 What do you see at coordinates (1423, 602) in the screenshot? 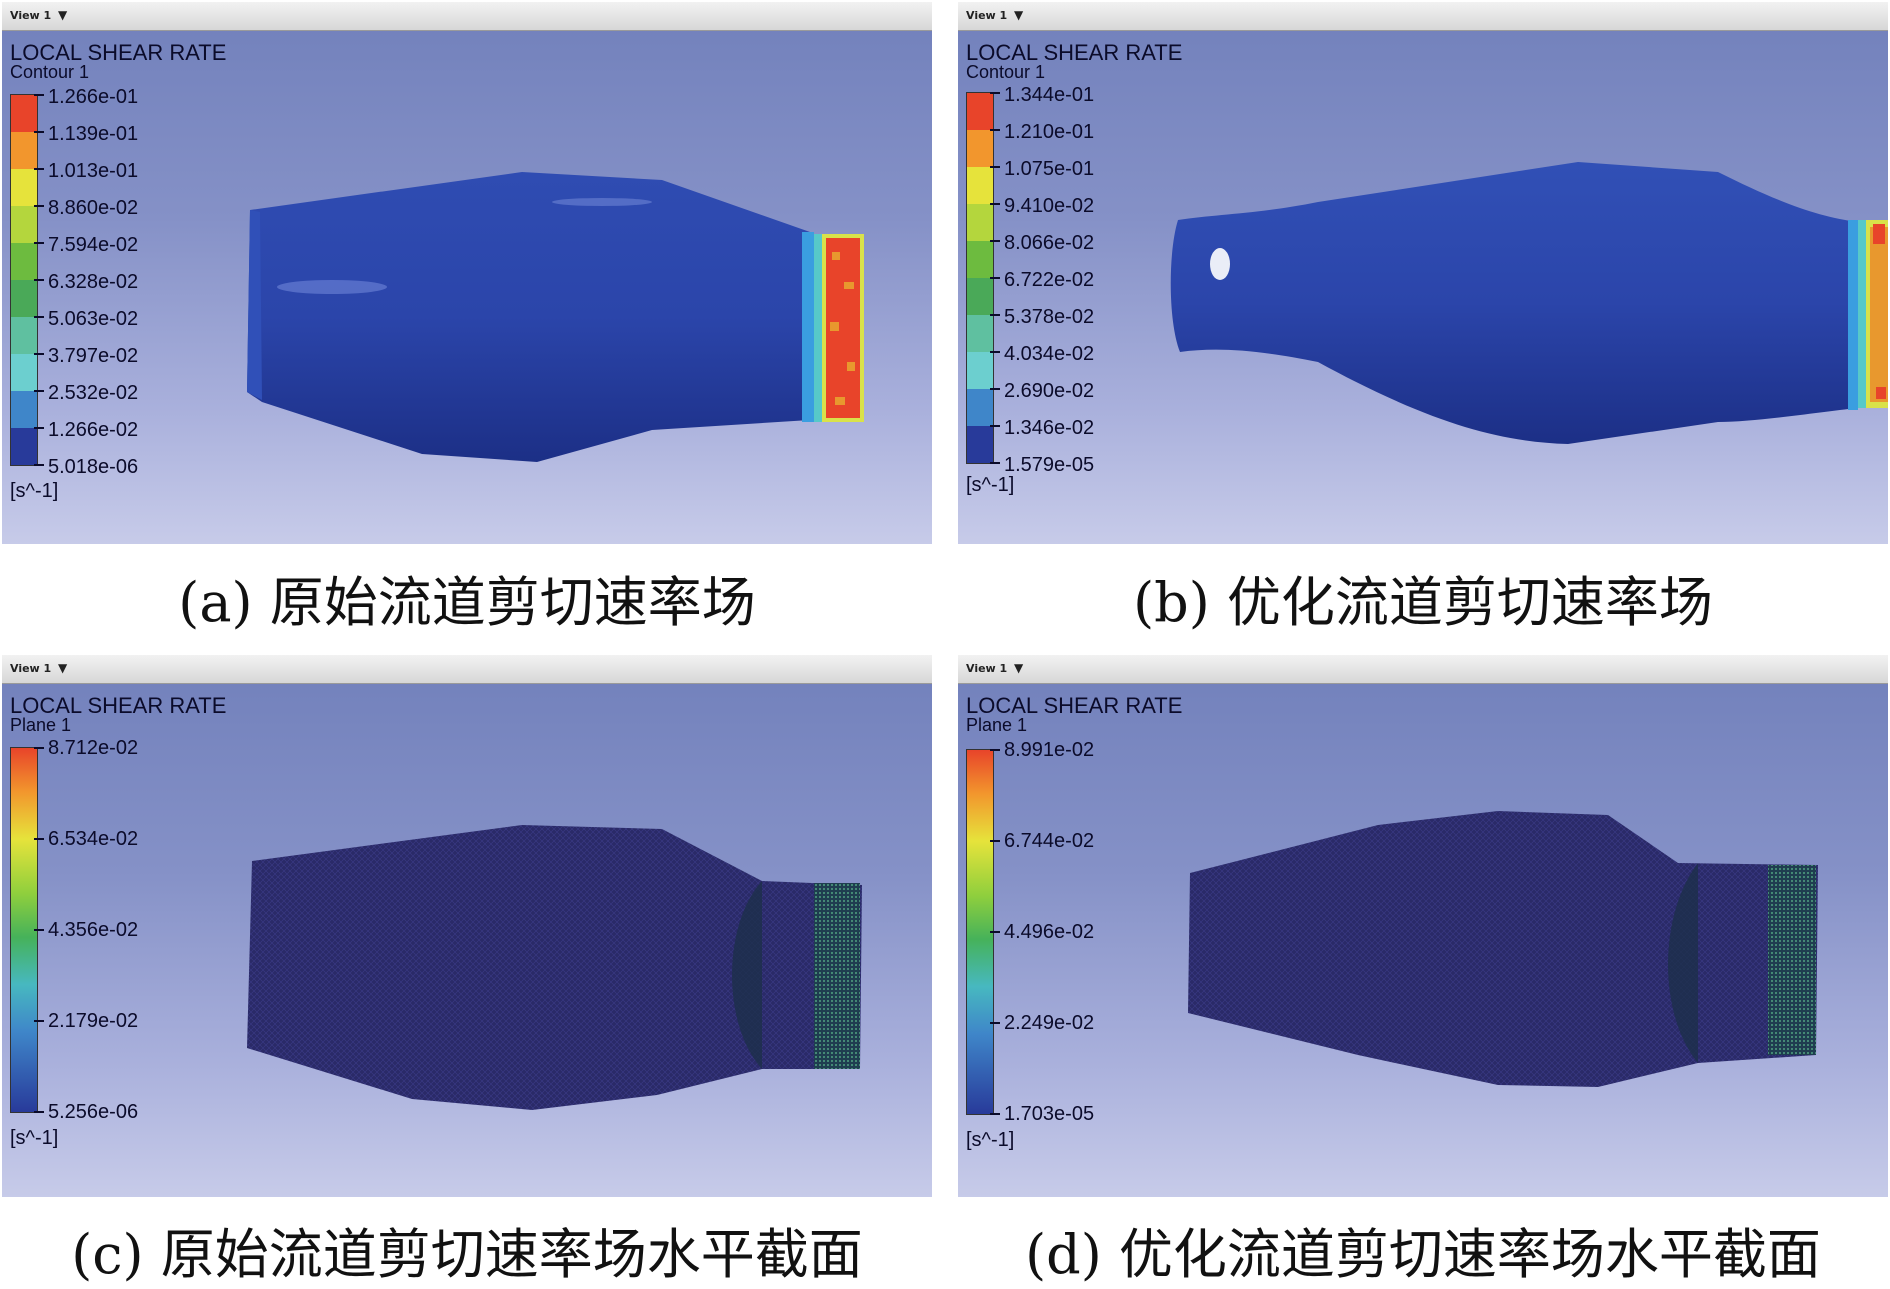
I see `caption-b: (b) 优化流道剪切速率场` at bounding box center [1423, 602].